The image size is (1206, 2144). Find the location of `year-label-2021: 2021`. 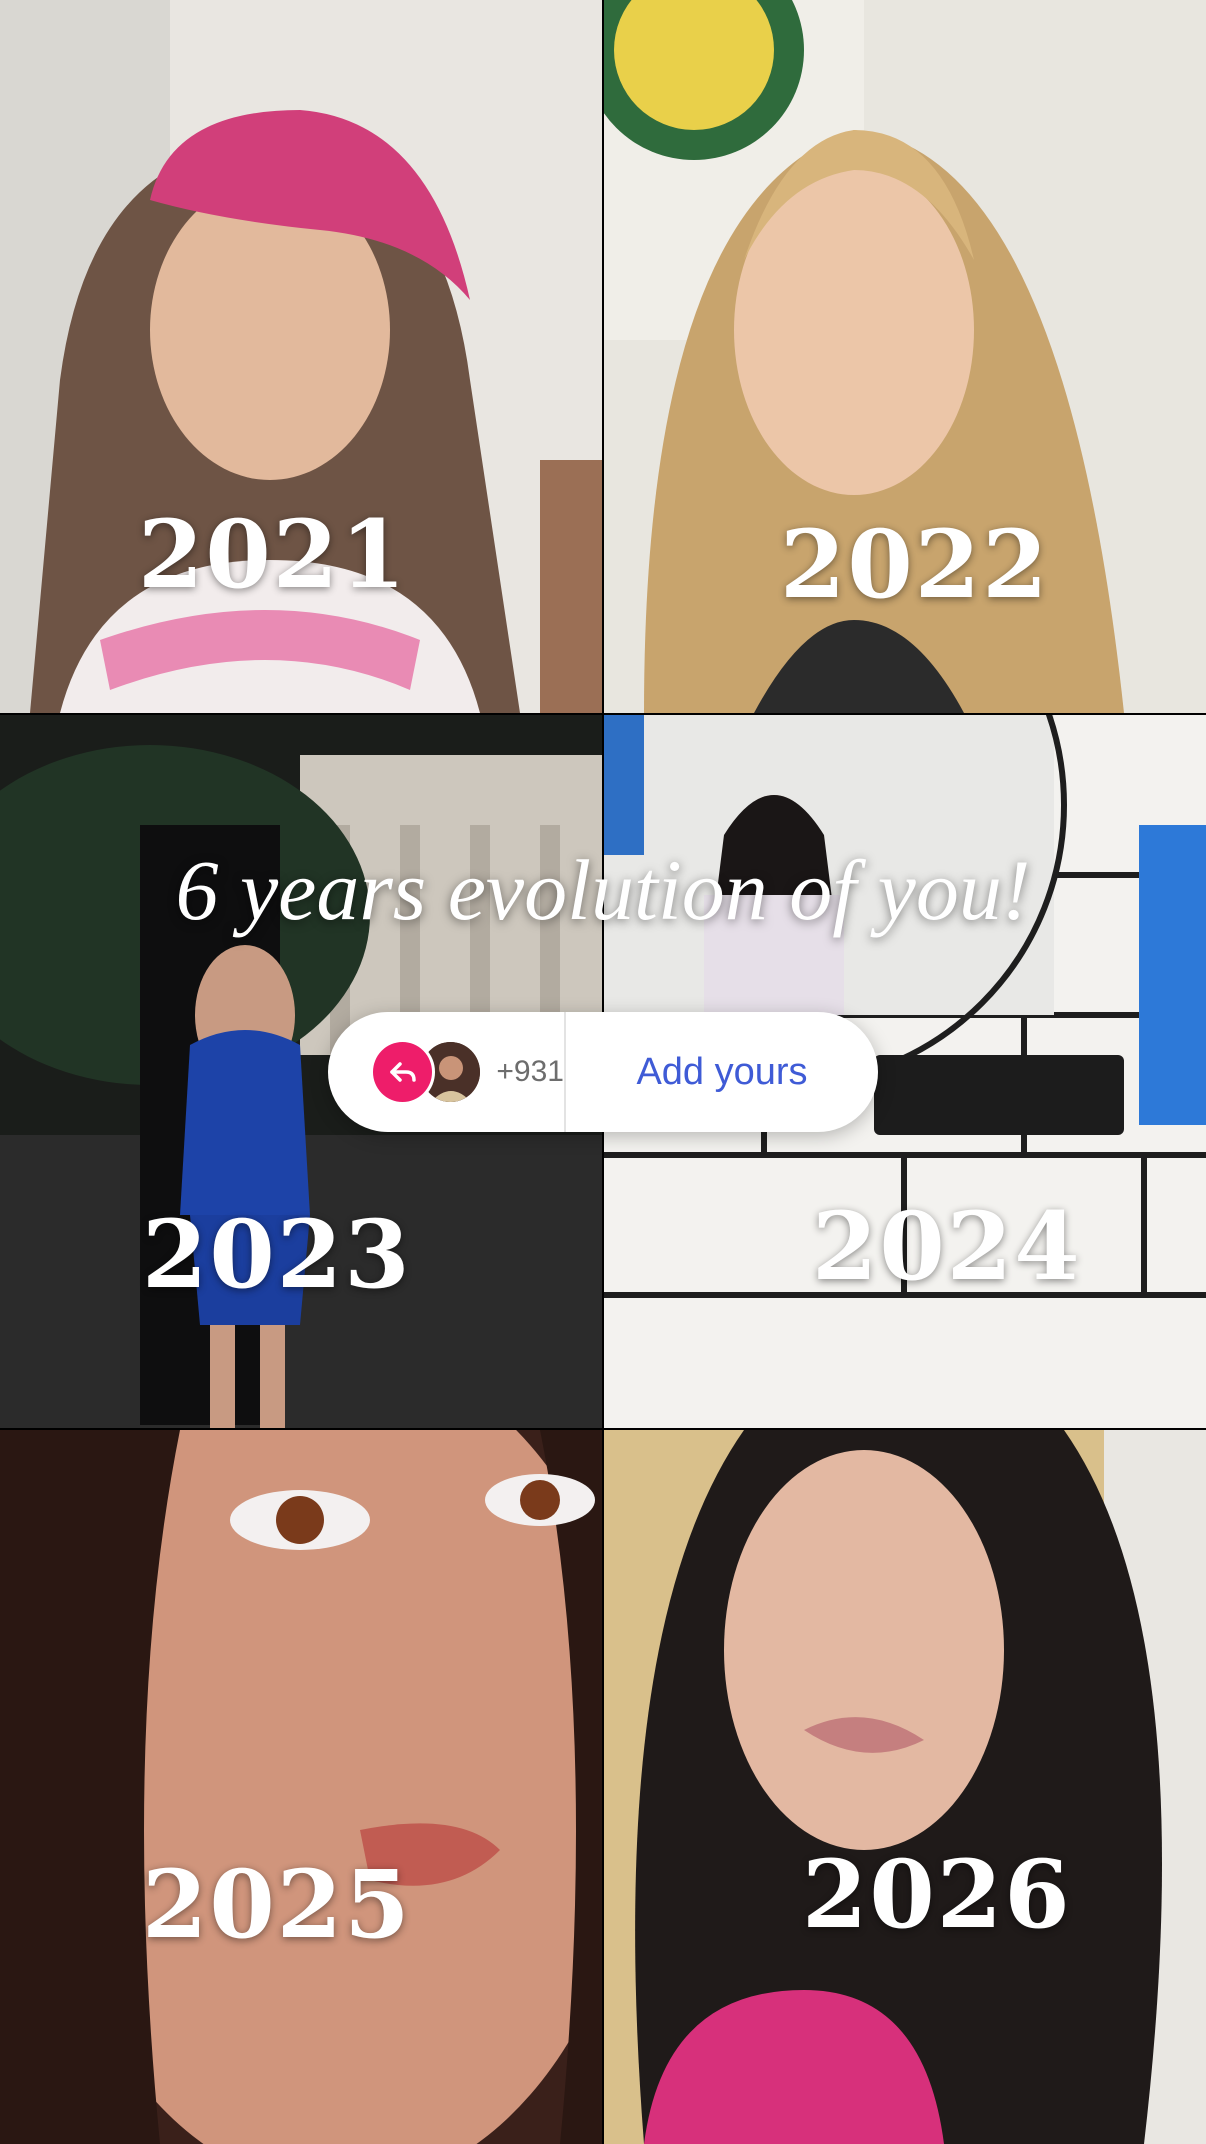

year-label-2021: 2021 is located at coordinates (273, 555).